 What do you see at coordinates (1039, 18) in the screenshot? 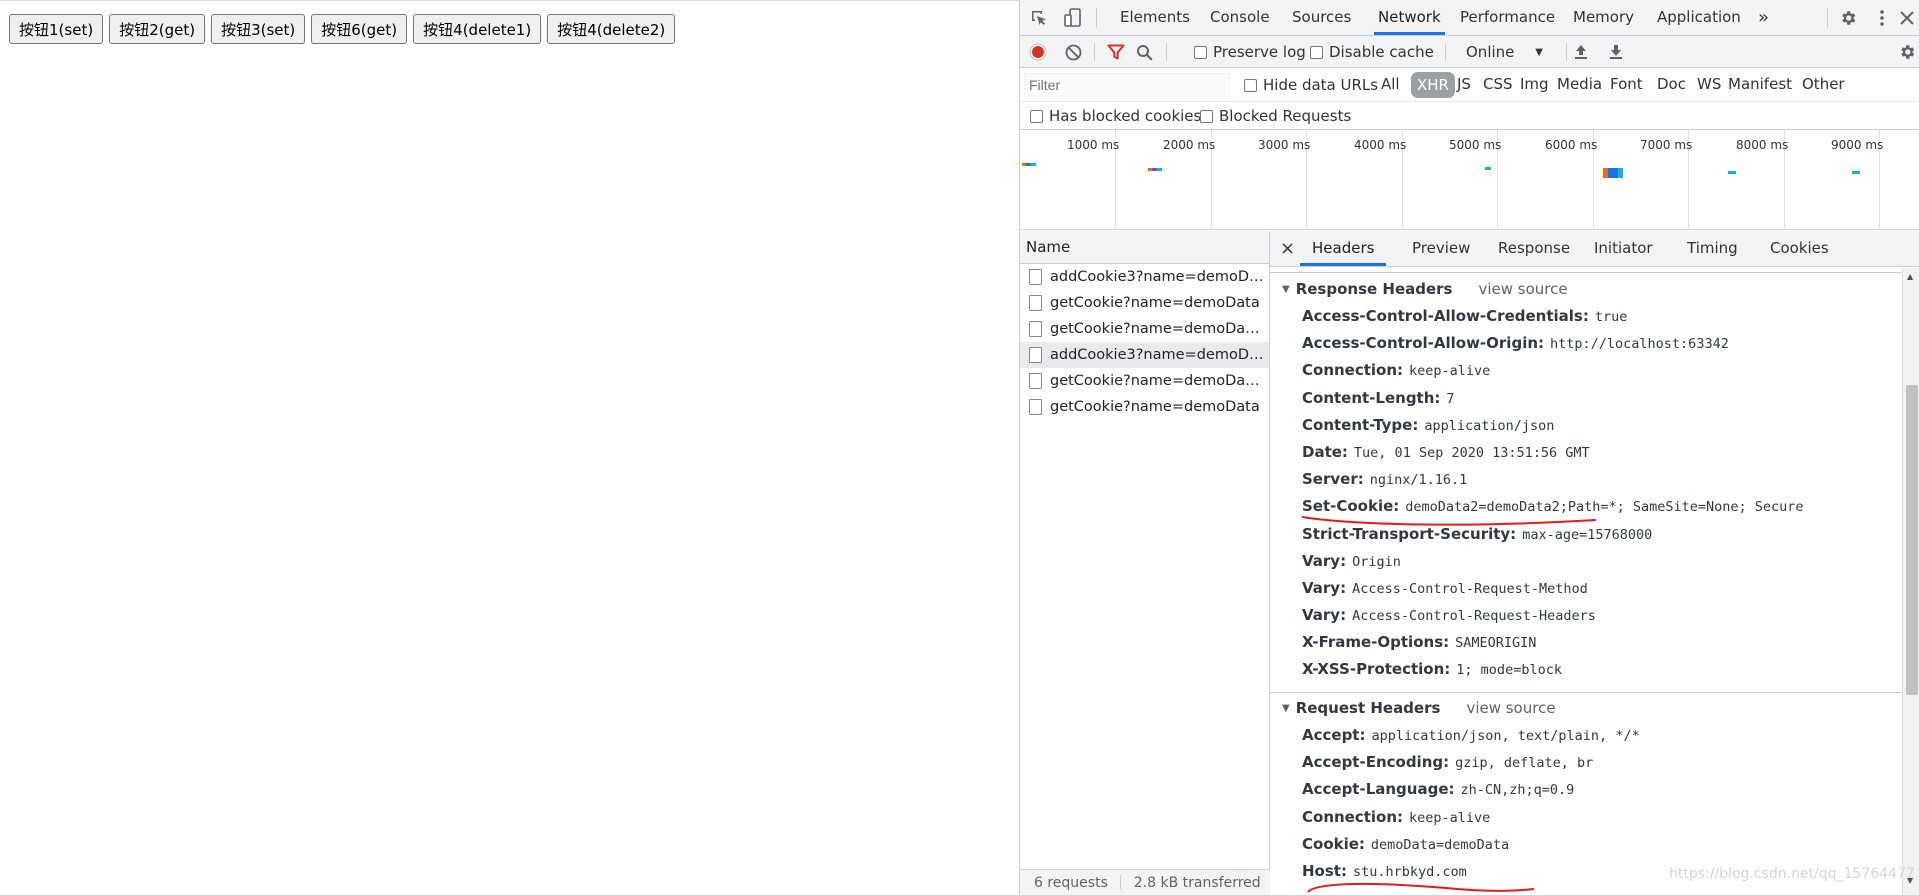
I see `inspect-element-icon` at bounding box center [1039, 18].